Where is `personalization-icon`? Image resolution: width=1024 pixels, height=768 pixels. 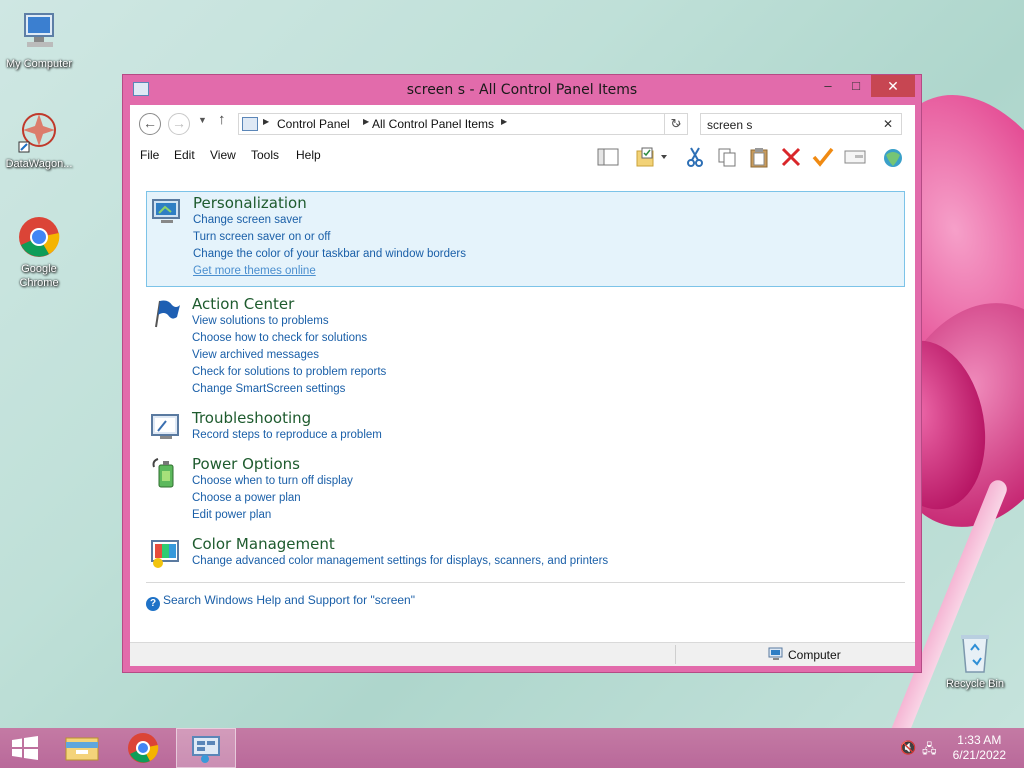
personalization-icon is located at coordinates (167, 212).